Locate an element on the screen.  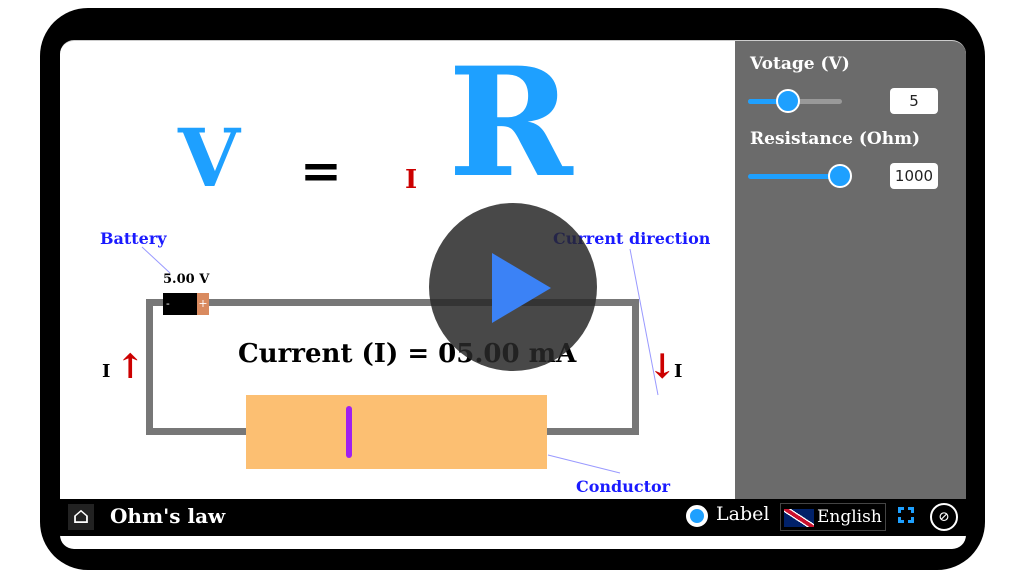
wire-left is located at coordinates (149, 367).